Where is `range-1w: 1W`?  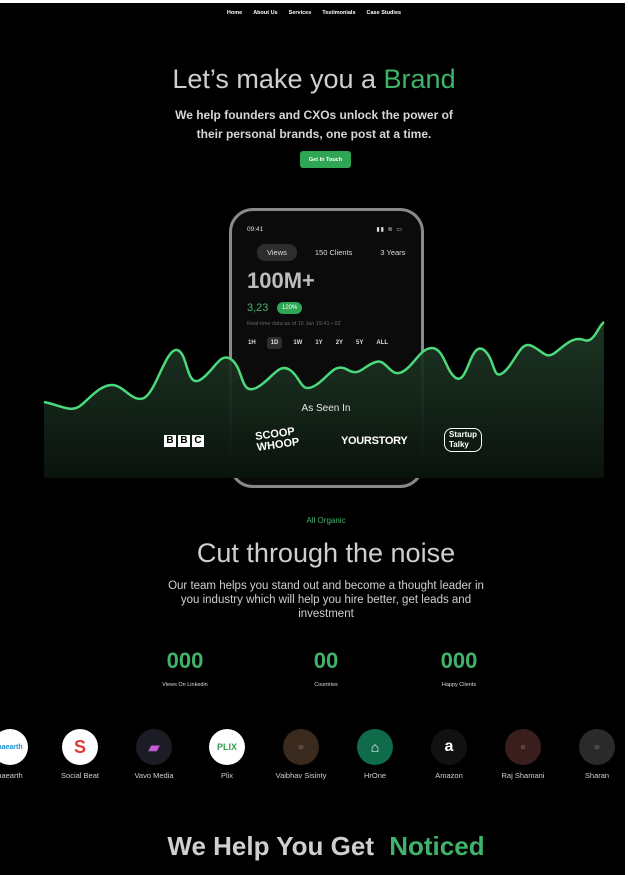 range-1w: 1W is located at coordinates (297, 343).